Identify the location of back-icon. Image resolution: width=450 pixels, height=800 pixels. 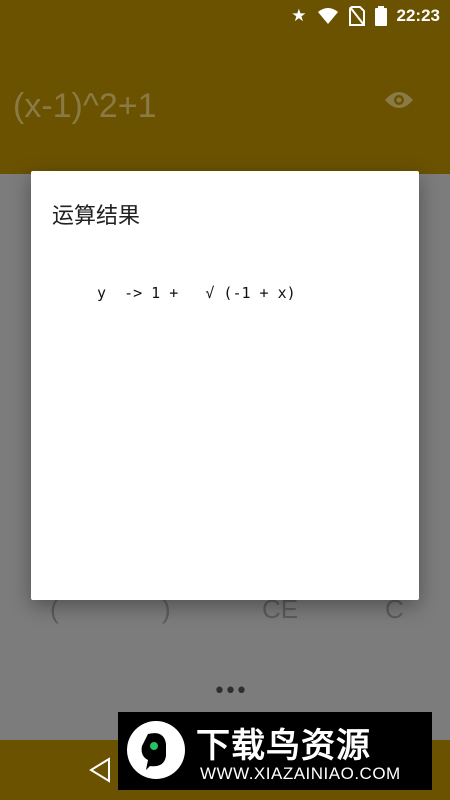
(100, 770).